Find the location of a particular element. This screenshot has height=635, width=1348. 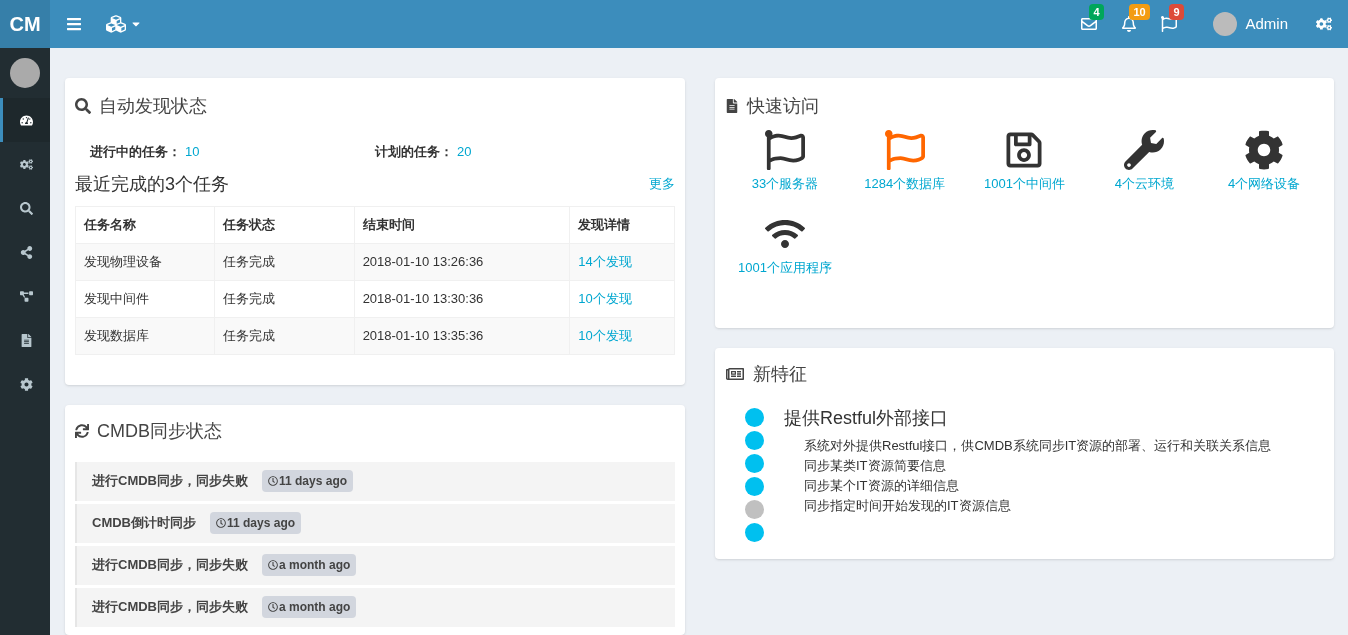

cubes-dropdown-button is located at coordinates (124, 24).